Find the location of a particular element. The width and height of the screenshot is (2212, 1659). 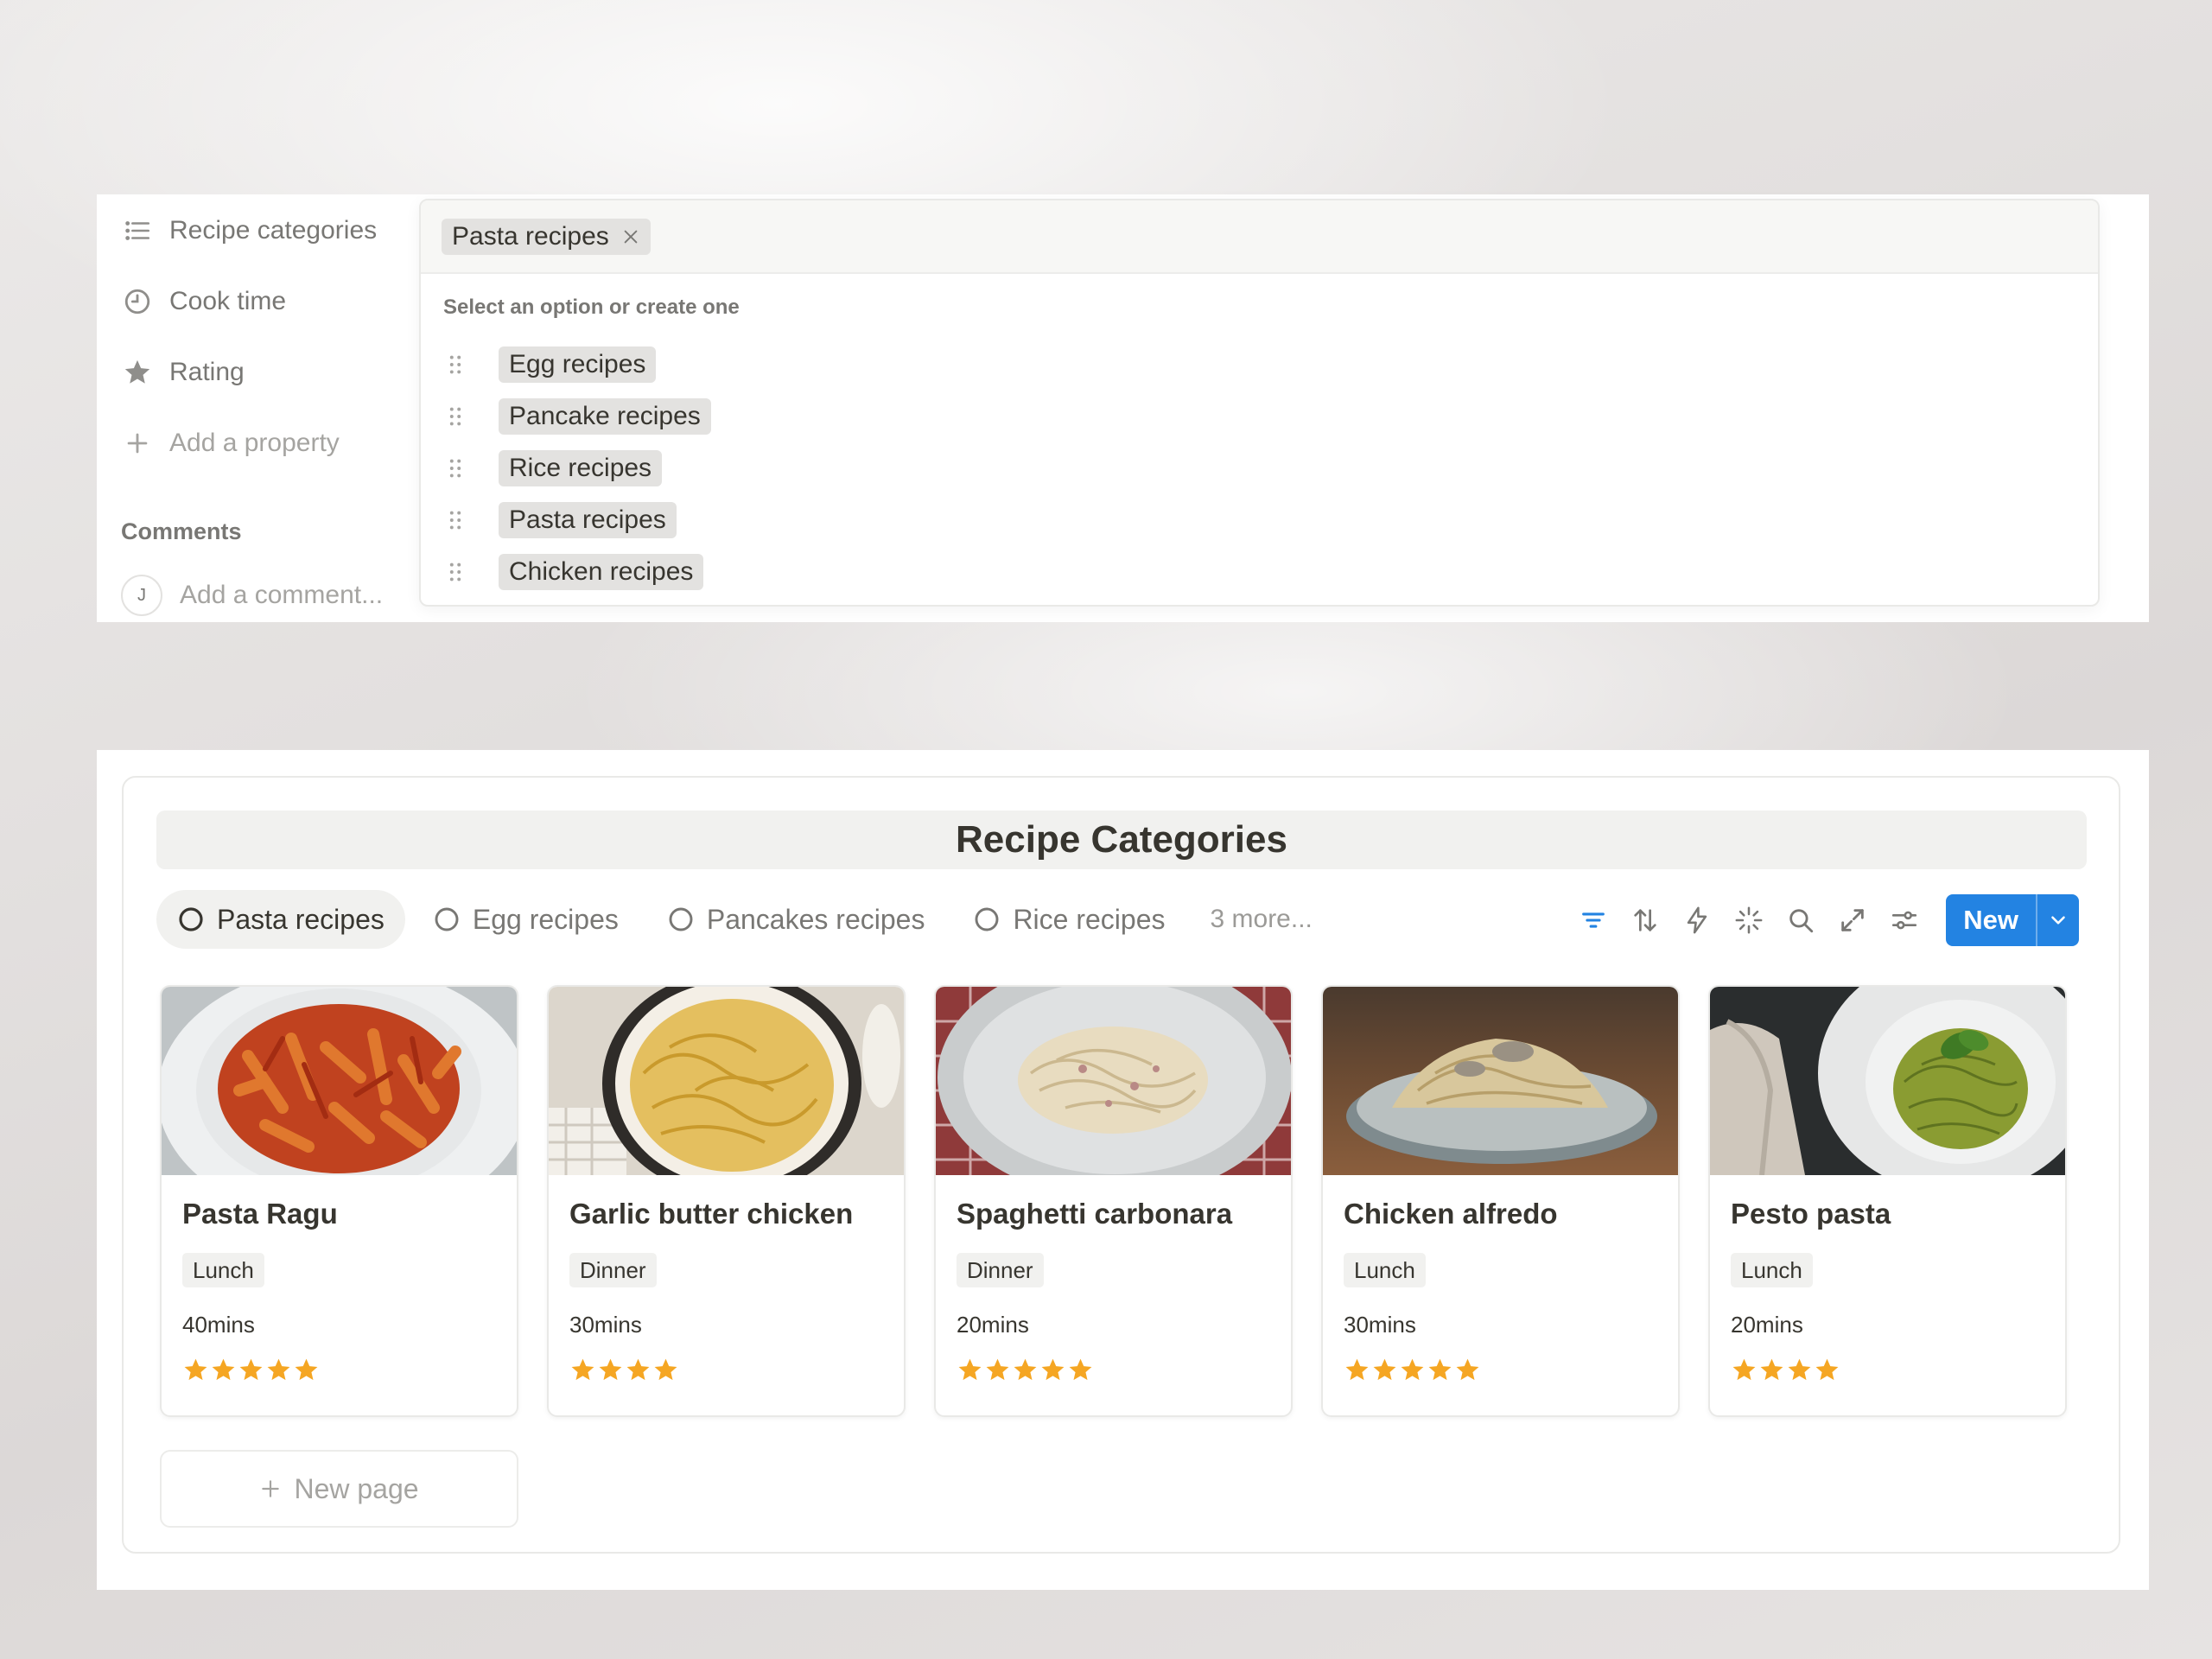

tab-pasta-recipes: Pasta recipes is located at coordinates (280, 919).